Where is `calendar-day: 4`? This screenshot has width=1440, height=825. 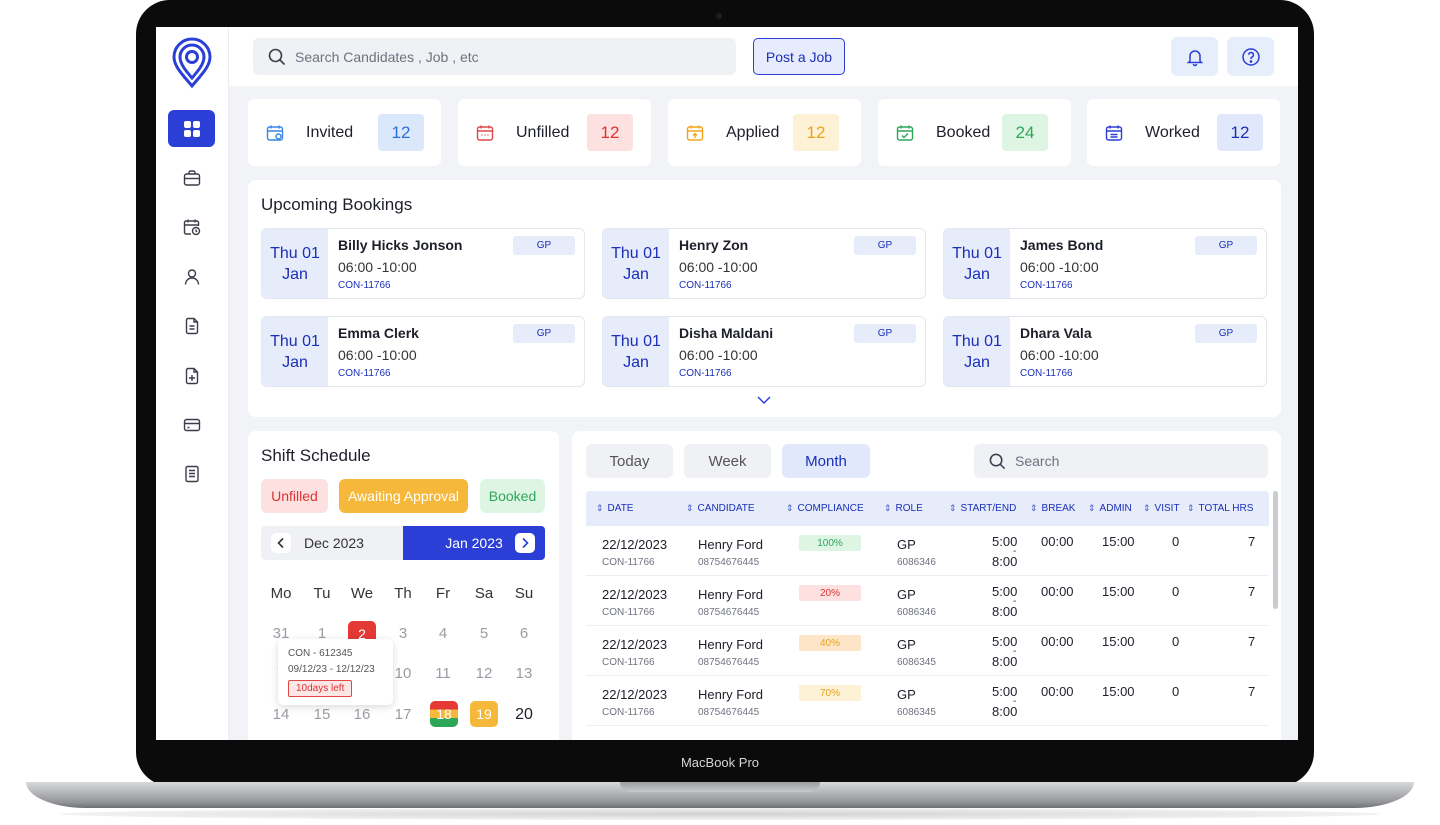
calendar-day: 4 is located at coordinates (443, 633).